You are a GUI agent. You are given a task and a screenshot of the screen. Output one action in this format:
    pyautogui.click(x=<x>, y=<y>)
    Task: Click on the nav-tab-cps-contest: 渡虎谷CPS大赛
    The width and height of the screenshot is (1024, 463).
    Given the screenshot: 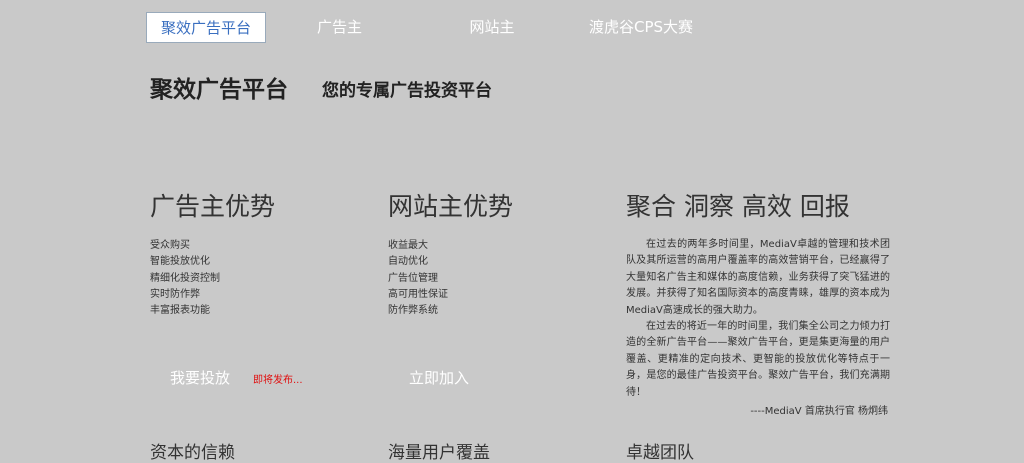 What is the action you would take?
    pyautogui.click(x=641, y=27)
    